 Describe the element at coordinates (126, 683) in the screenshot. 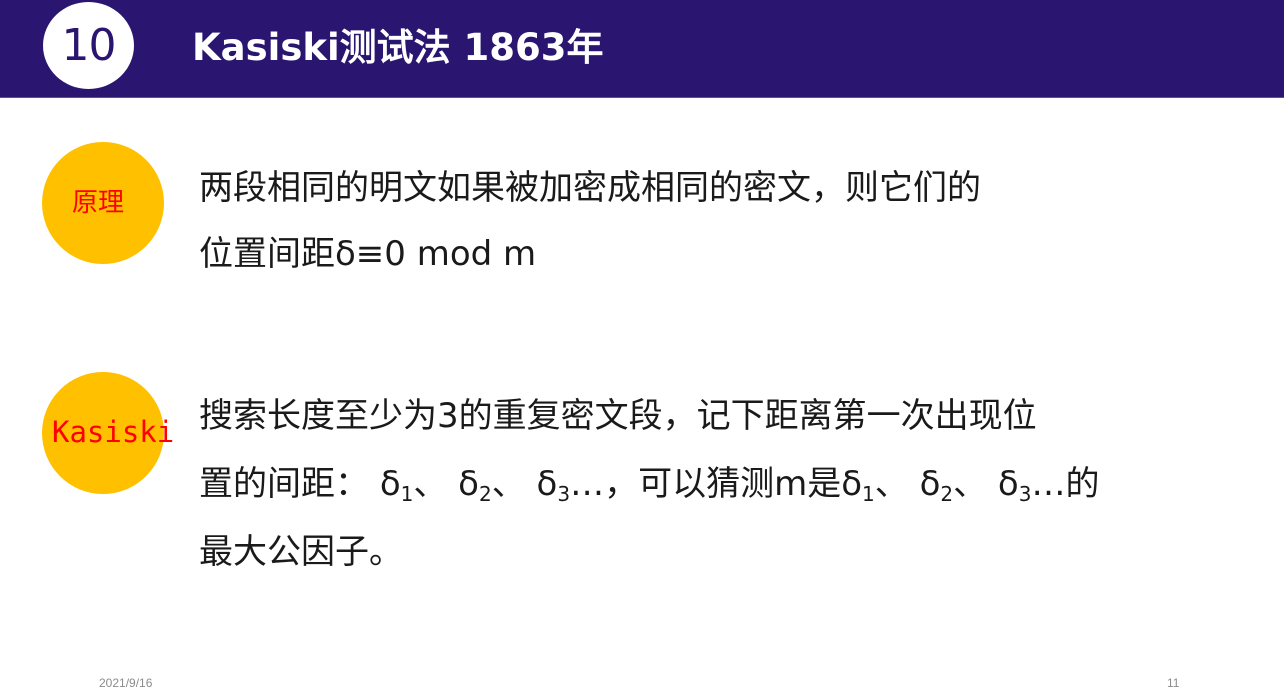

I see `footer-date: 2021/9/16` at that location.